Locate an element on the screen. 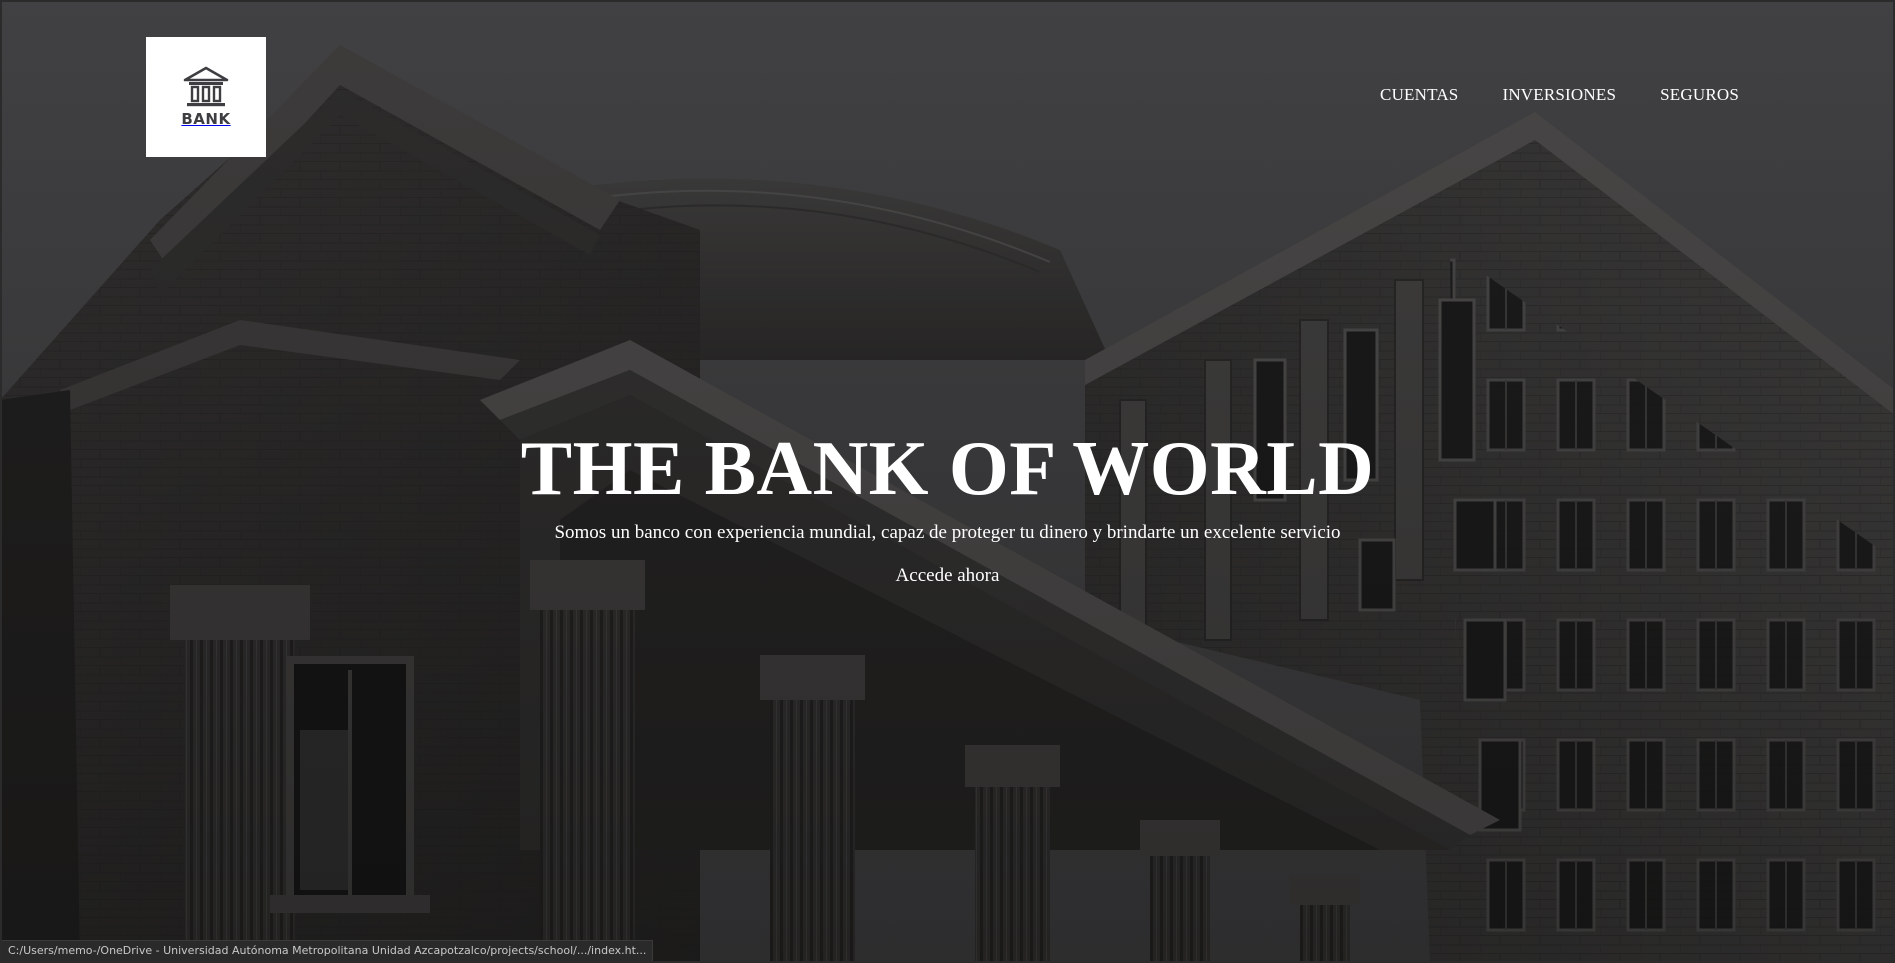  main-nav: CUENTAS INVERSIONES SEGUROS is located at coordinates (1559, 95).